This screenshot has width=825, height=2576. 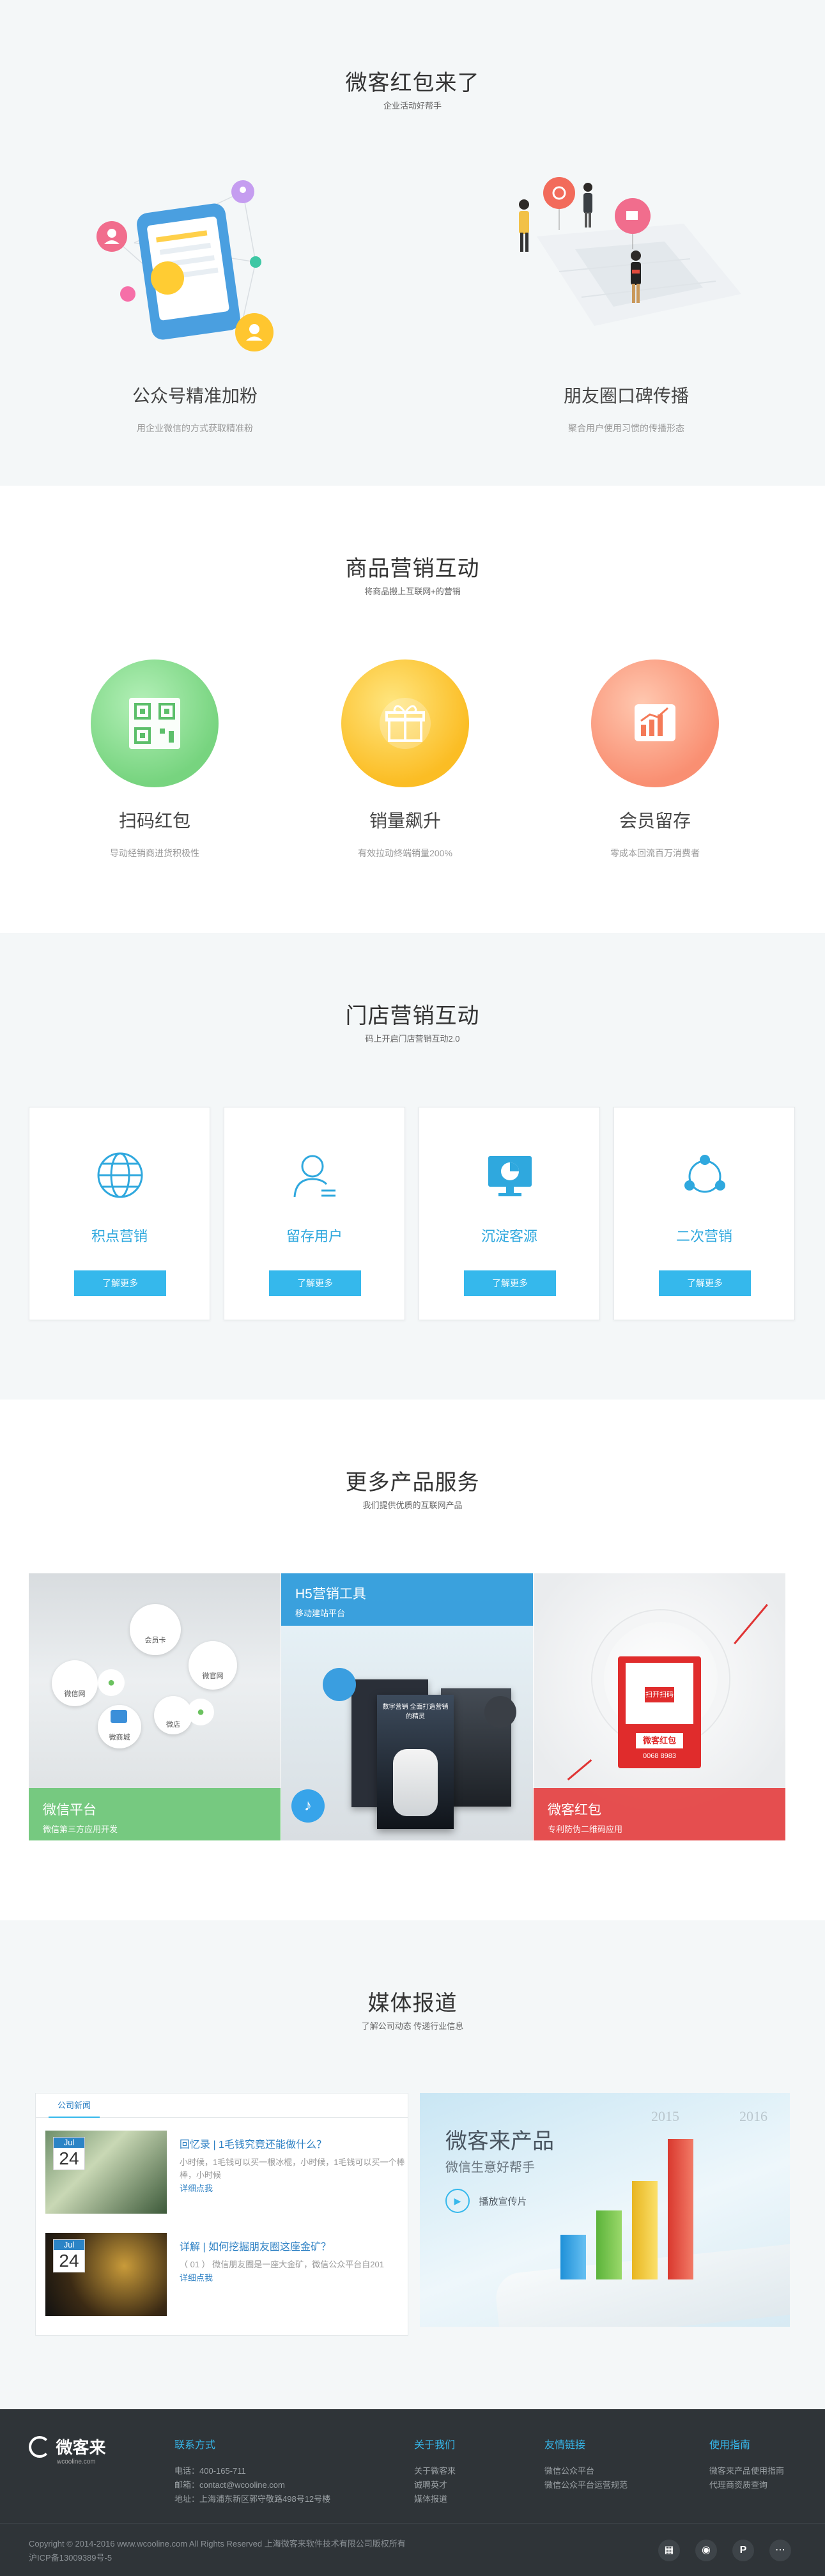 I want to click on play-video-label: 播放宣传片, so click(x=503, y=2201).